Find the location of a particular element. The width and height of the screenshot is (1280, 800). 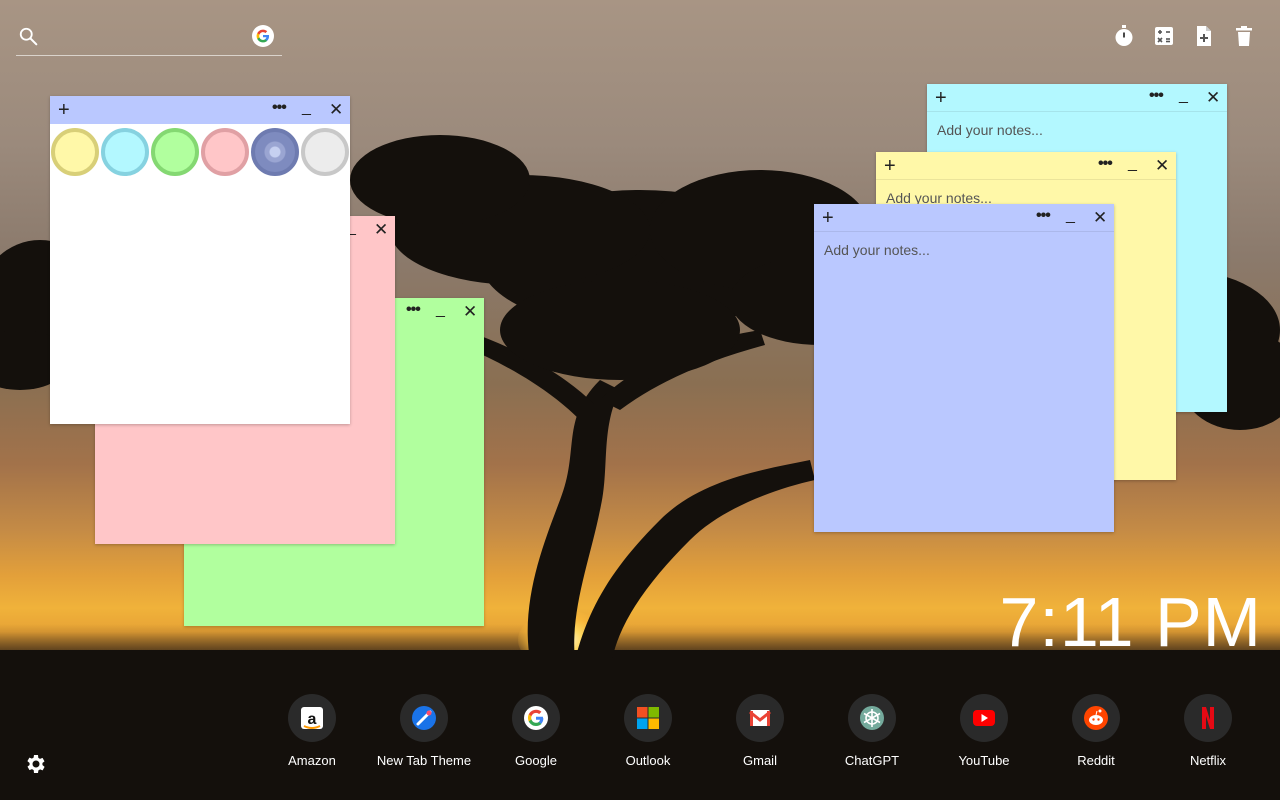

shortcut-label: Outlook is located at coordinates (648, 760).